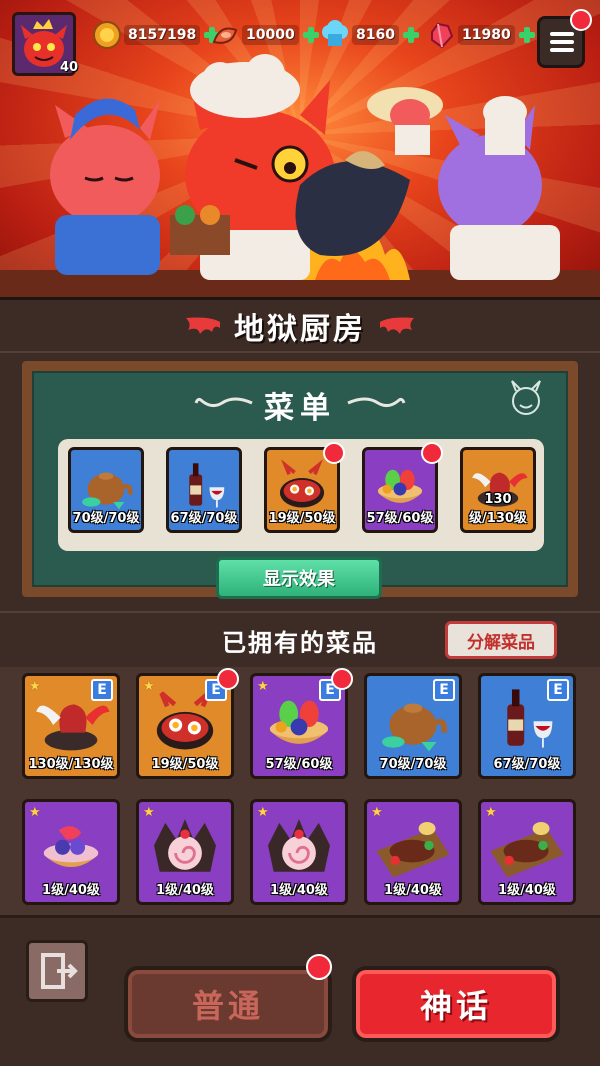 The width and height of the screenshot is (600, 1066). I want to click on tab-normal-notification-dot, so click(319, 967).